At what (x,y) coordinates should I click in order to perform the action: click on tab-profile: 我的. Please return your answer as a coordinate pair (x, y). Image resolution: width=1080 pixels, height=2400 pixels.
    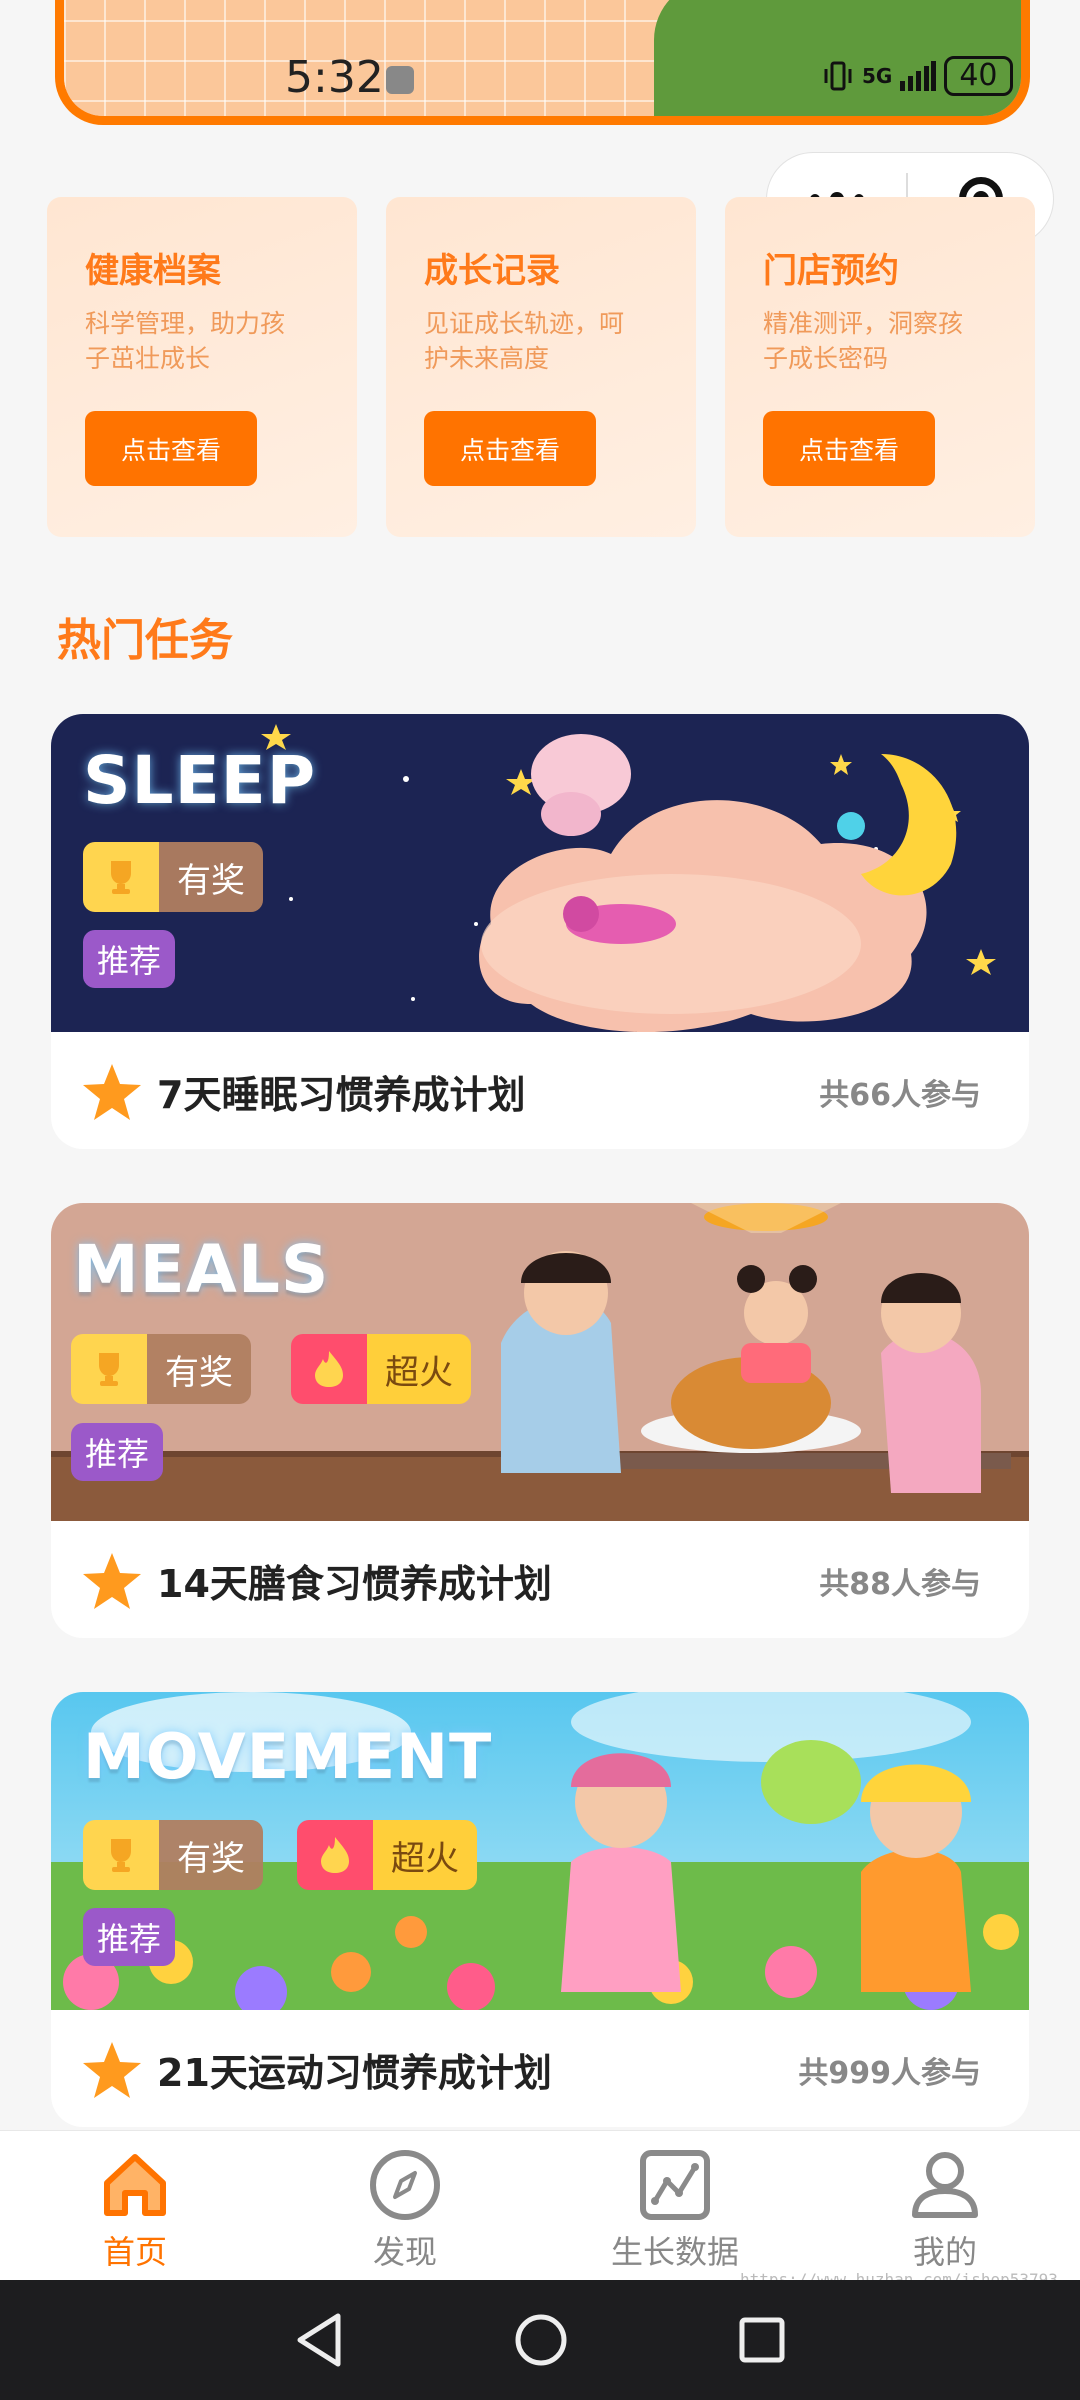
    Looking at the image, I should click on (945, 2206).